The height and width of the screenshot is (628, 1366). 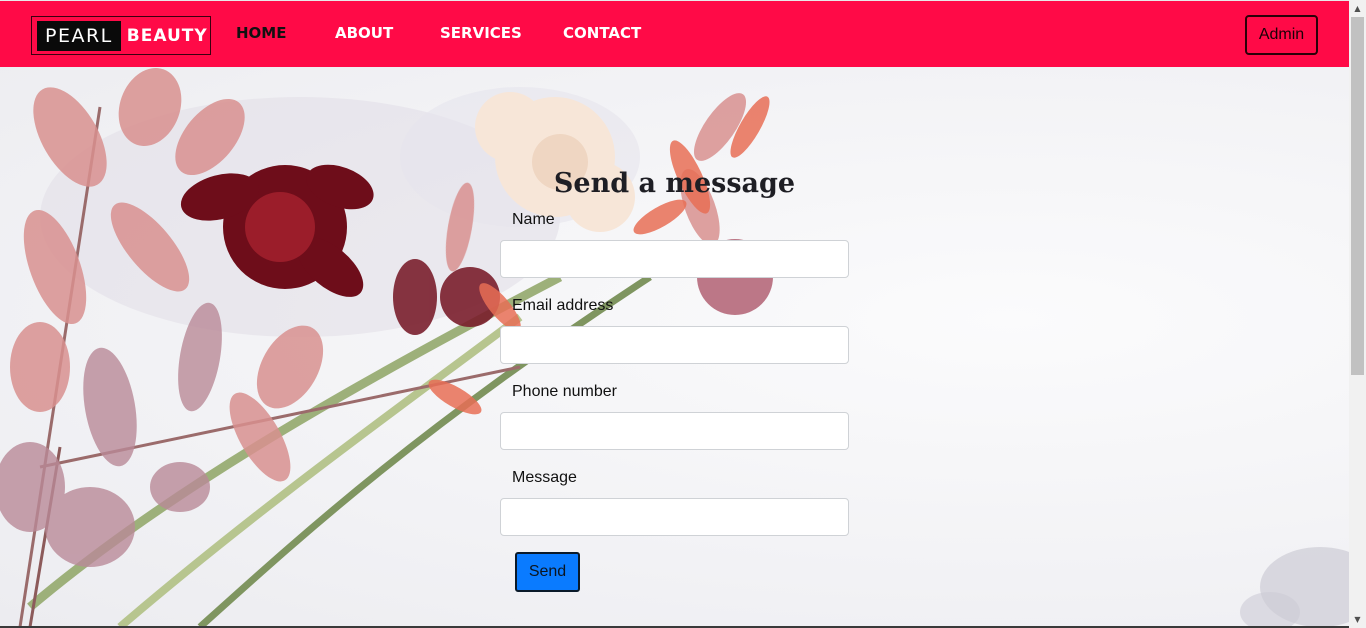 What do you see at coordinates (563, 305) in the screenshot?
I see `email-label: Email address` at bounding box center [563, 305].